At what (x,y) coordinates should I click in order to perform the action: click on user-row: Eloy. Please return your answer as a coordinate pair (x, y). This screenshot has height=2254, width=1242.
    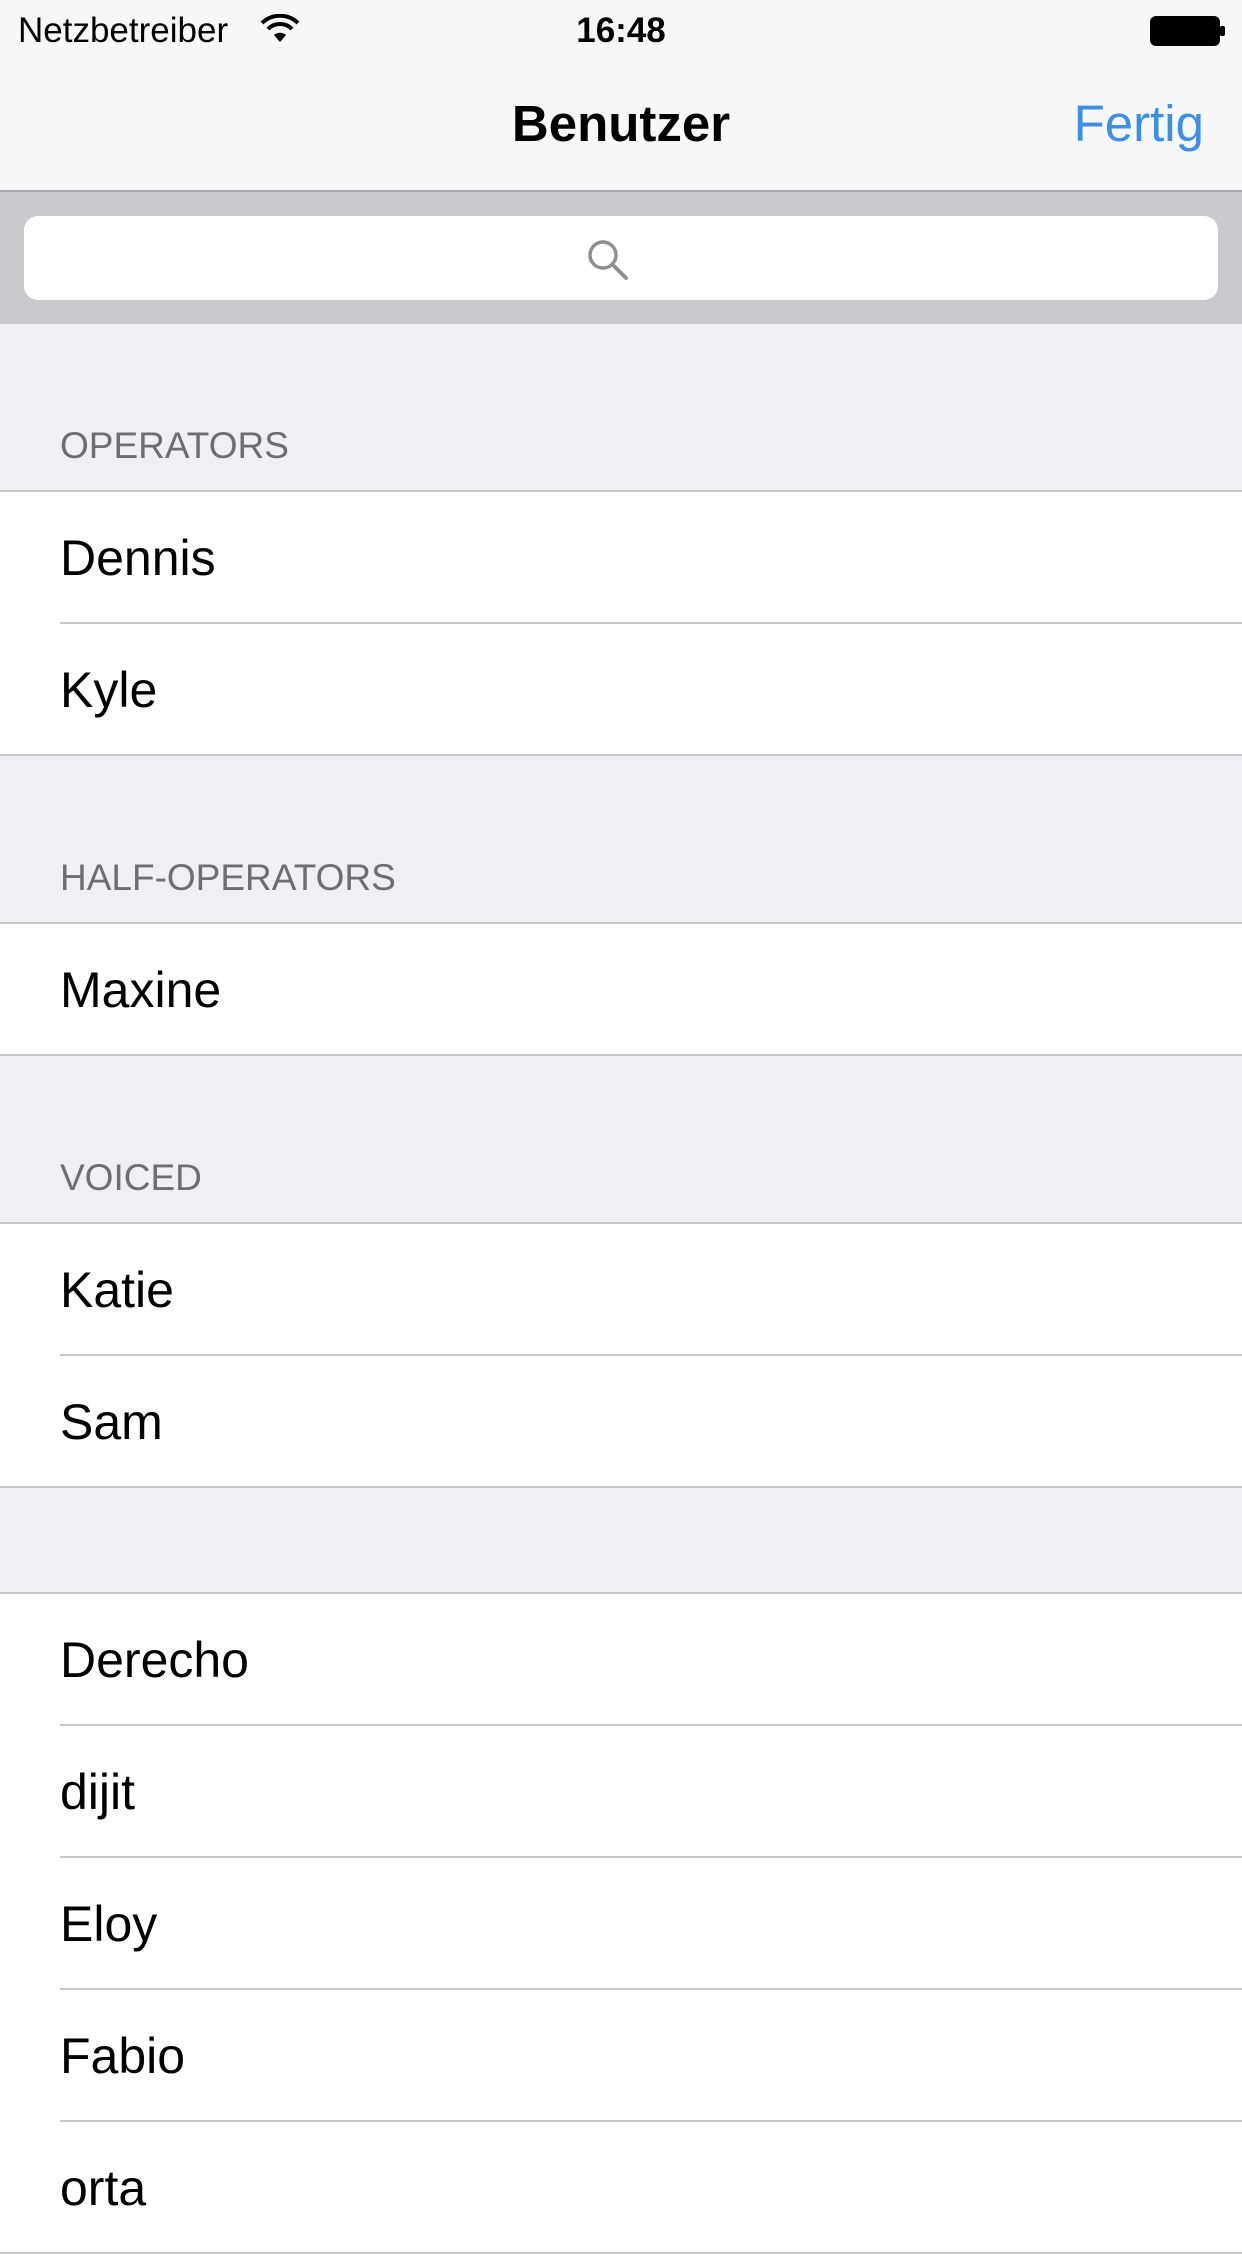
    Looking at the image, I should click on (621, 1924).